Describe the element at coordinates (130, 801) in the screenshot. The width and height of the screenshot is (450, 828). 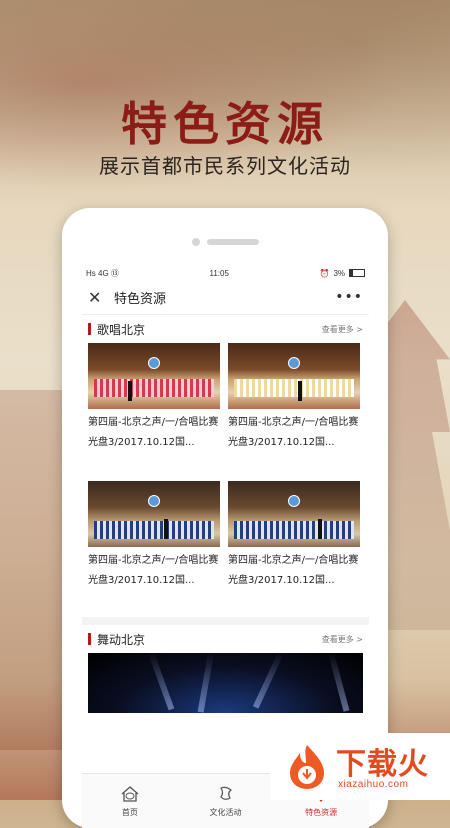
I see `tab-home: 首页` at that location.